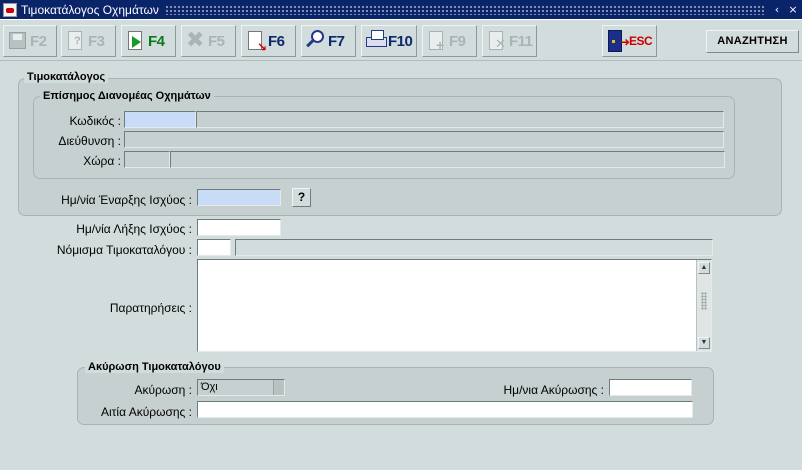  What do you see at coordinates (216, 41) in the screenshot?
I see `delete-button-label: F5` at bounding box center [216, 41].